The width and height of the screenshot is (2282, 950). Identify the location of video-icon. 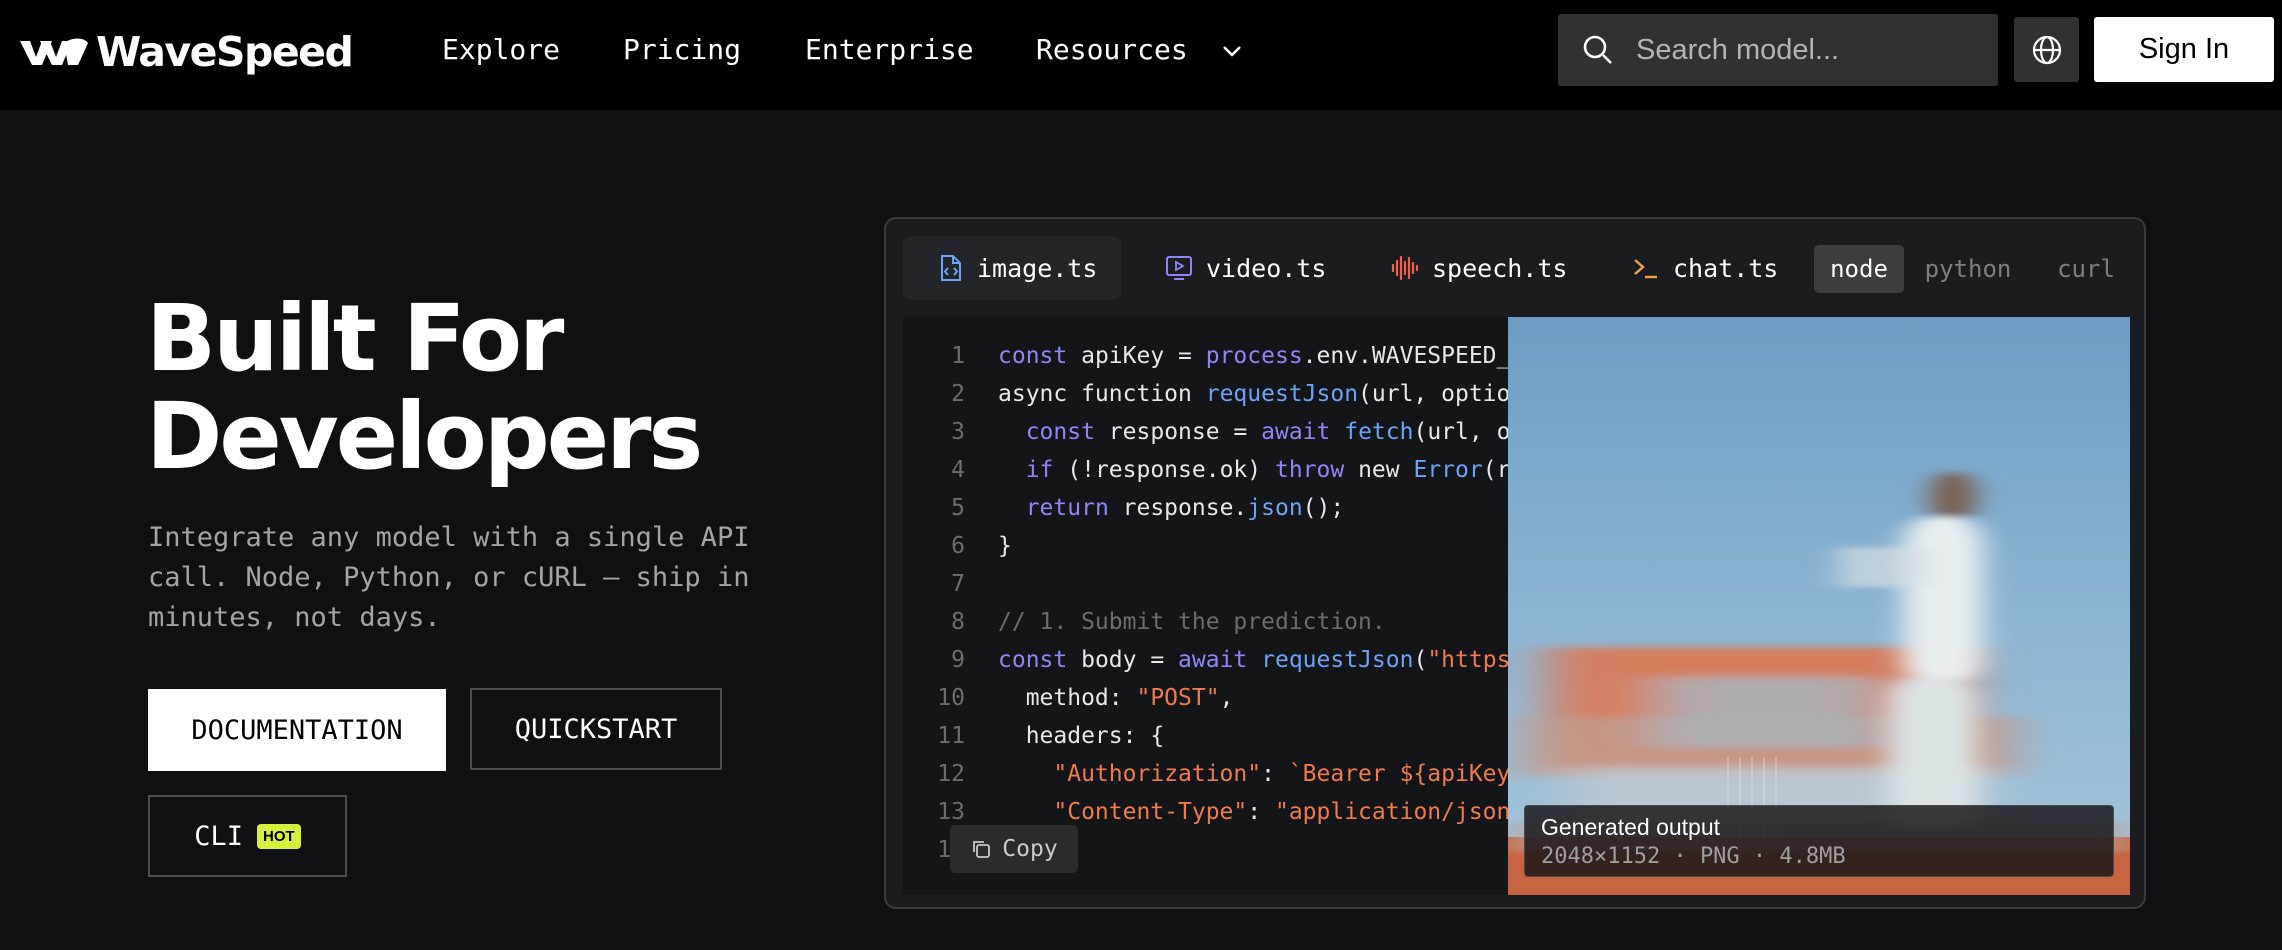
(1179, 268).